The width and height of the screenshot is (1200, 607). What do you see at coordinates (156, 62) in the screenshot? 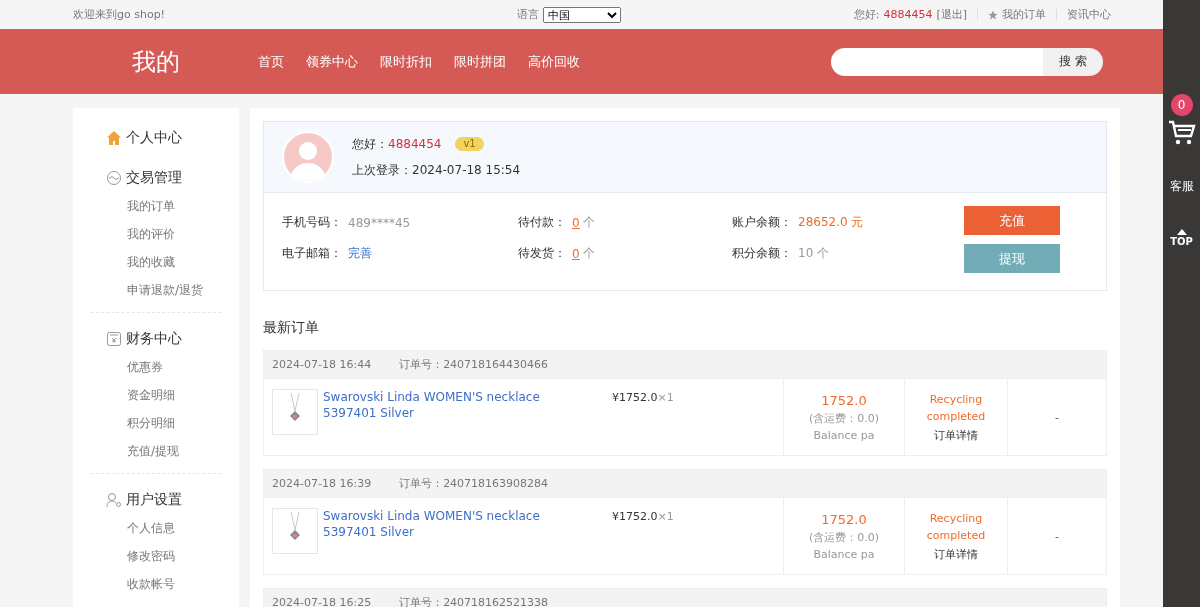
I see `page-title: 我的` at bounding box center [156, 62].